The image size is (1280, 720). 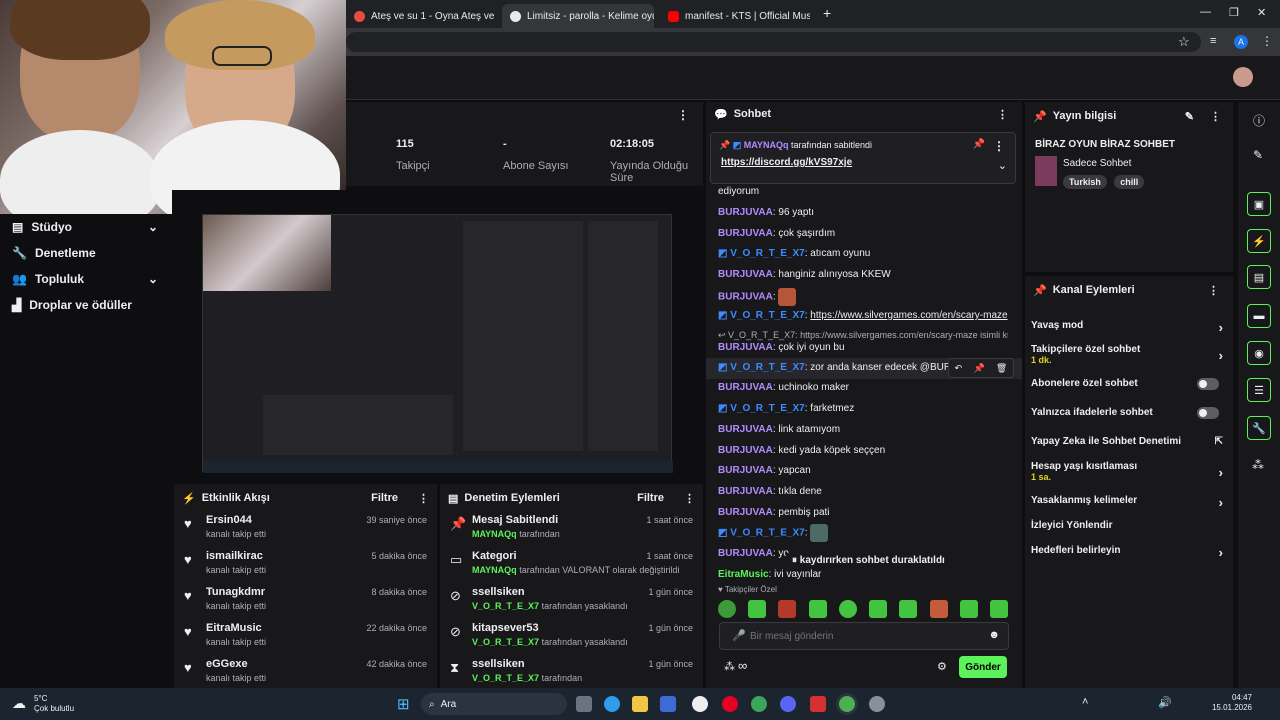 What do you see at coordinates (578, 16) in the screenshot?
I see `browser-tab-active: Limitsiz - parolla - Kelime oyun ✕` at bounding box center [578, 16].